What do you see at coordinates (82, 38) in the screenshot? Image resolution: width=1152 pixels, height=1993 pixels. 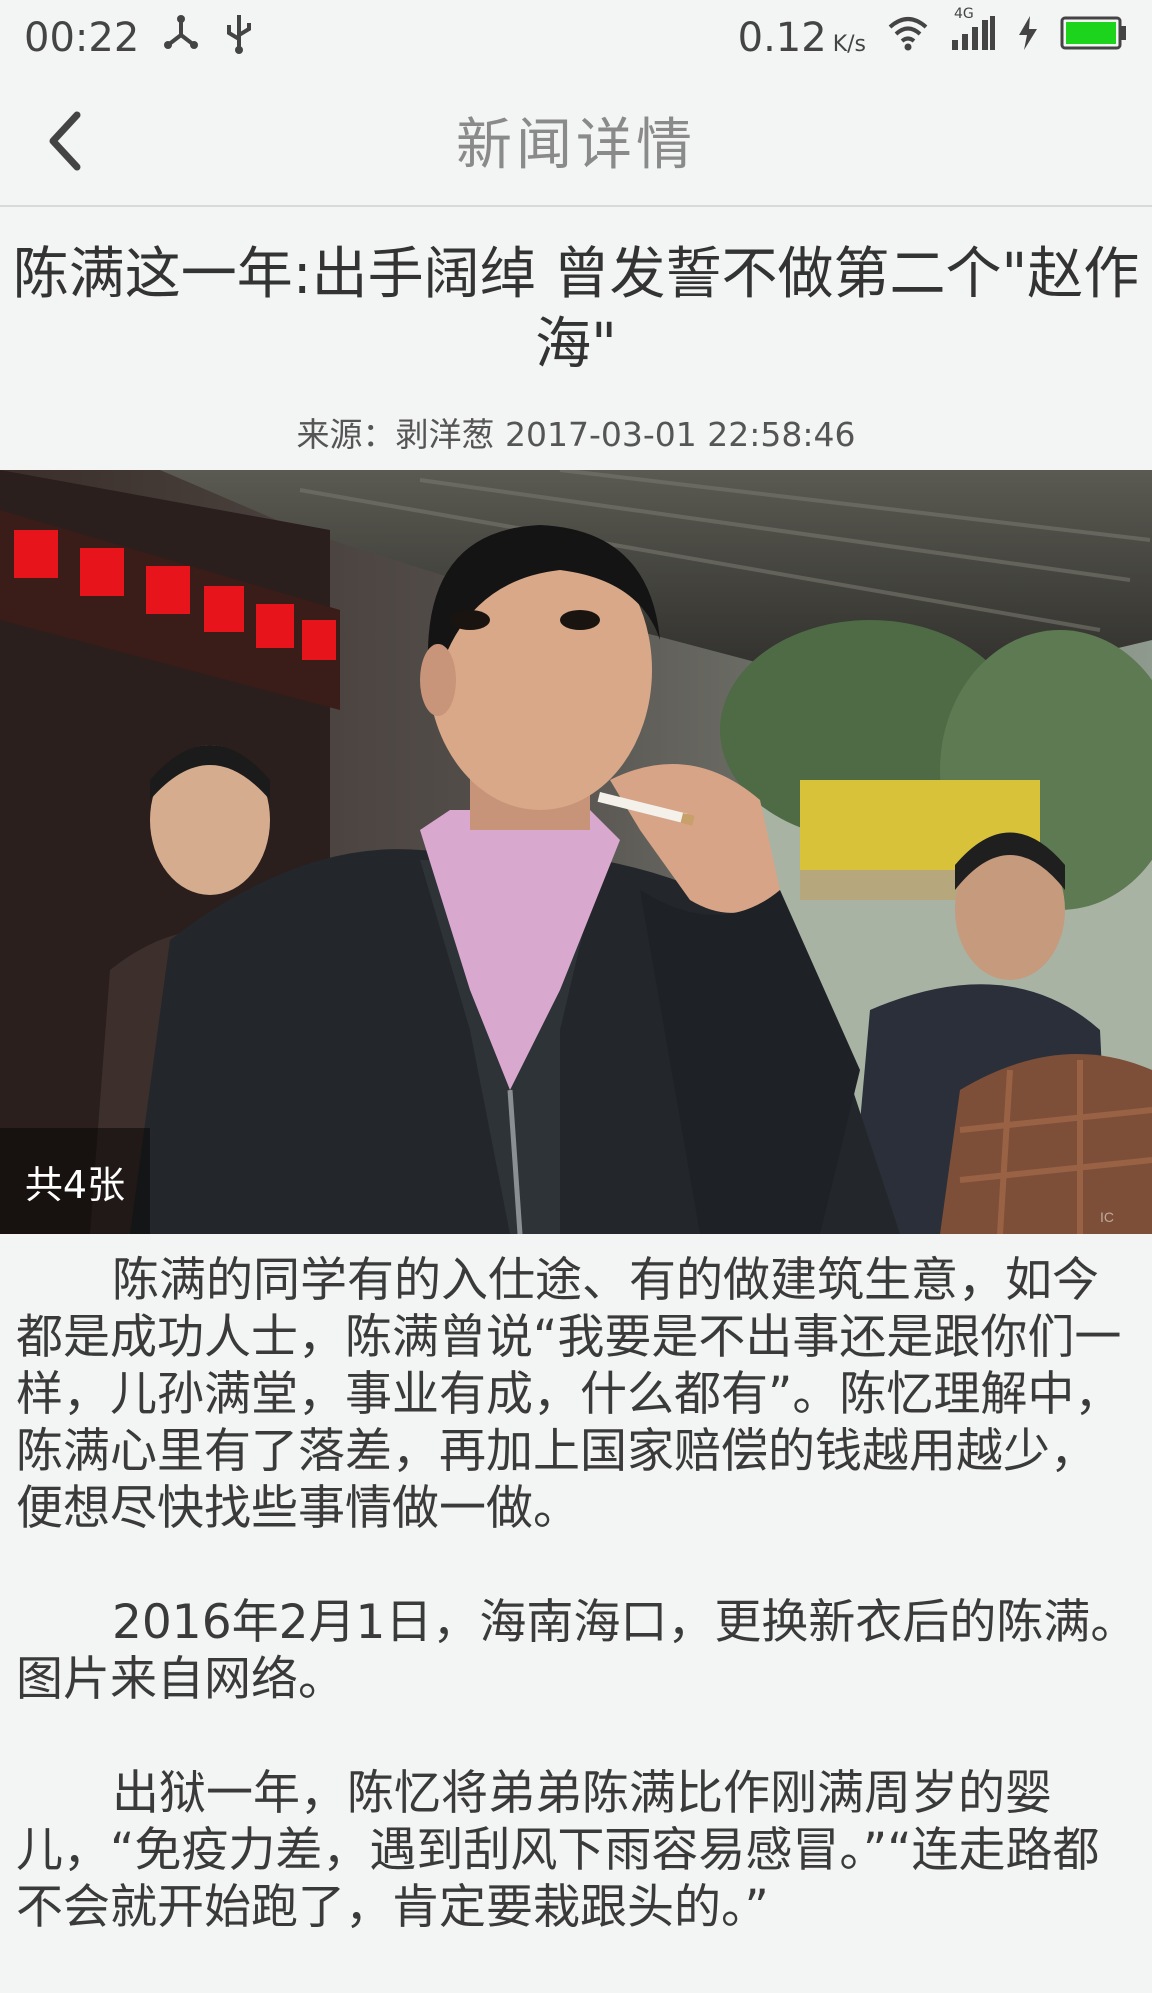 I see `status-time: 00:22` at bounding box center [82, 38].